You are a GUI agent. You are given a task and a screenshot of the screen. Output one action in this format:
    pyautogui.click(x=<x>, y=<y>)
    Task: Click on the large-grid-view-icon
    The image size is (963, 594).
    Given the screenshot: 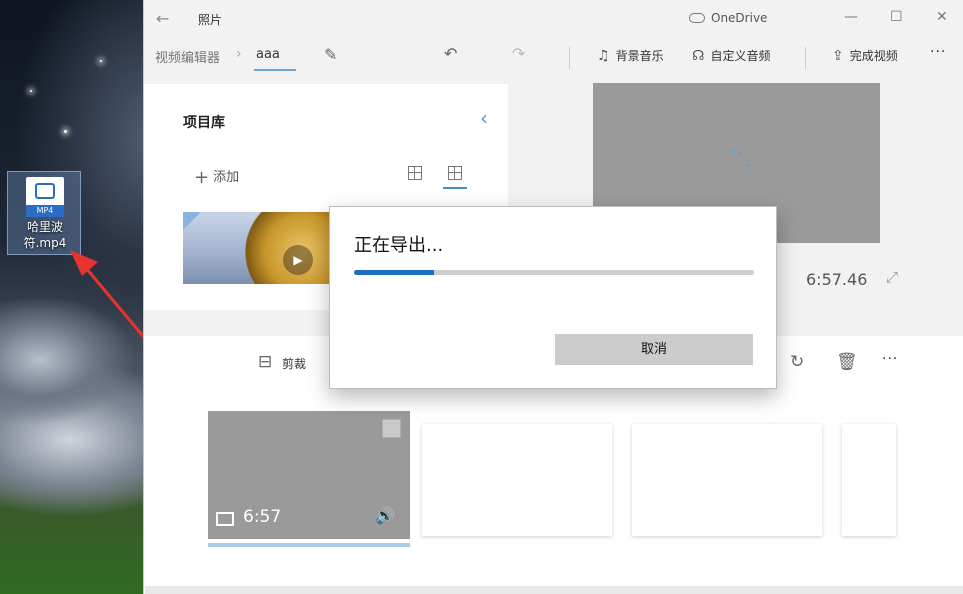 What is the action you would take?
    pyautogui.click(x=415, y=173)
    